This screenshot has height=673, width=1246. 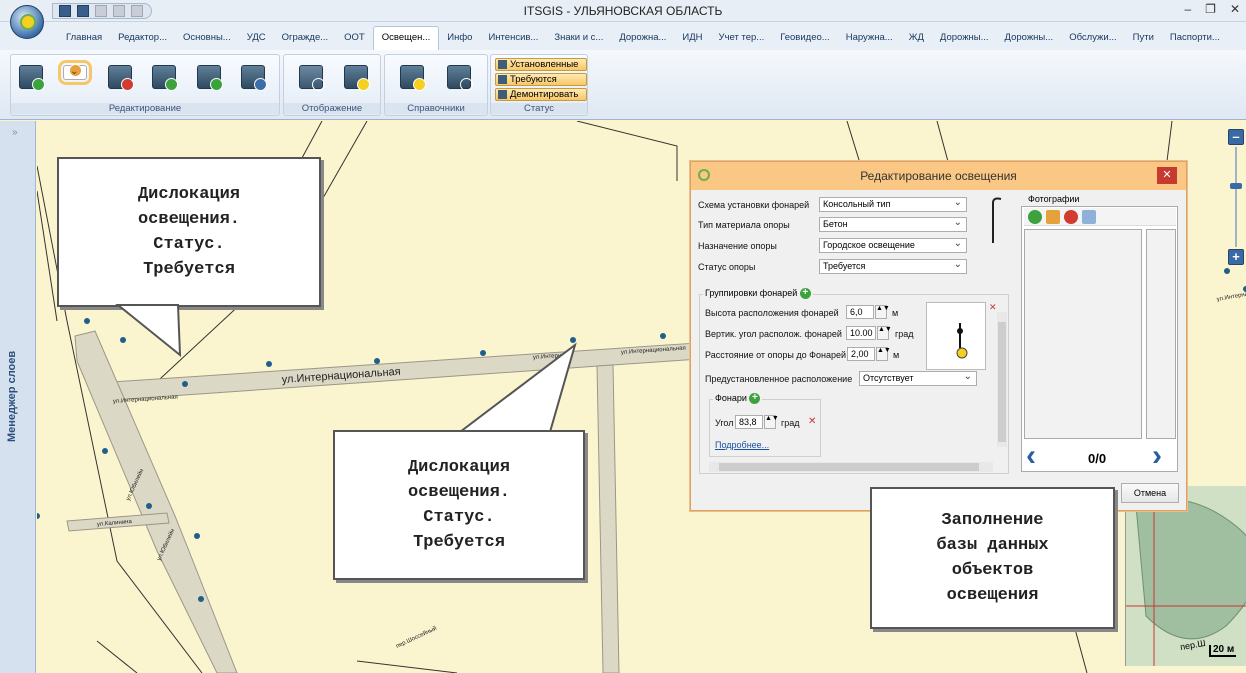 What do you see at coordinates (992, 558) in the screenshot?
I see `callout-right: Заполнение базы данных объектов освещения` at bounding box center [992, 558].